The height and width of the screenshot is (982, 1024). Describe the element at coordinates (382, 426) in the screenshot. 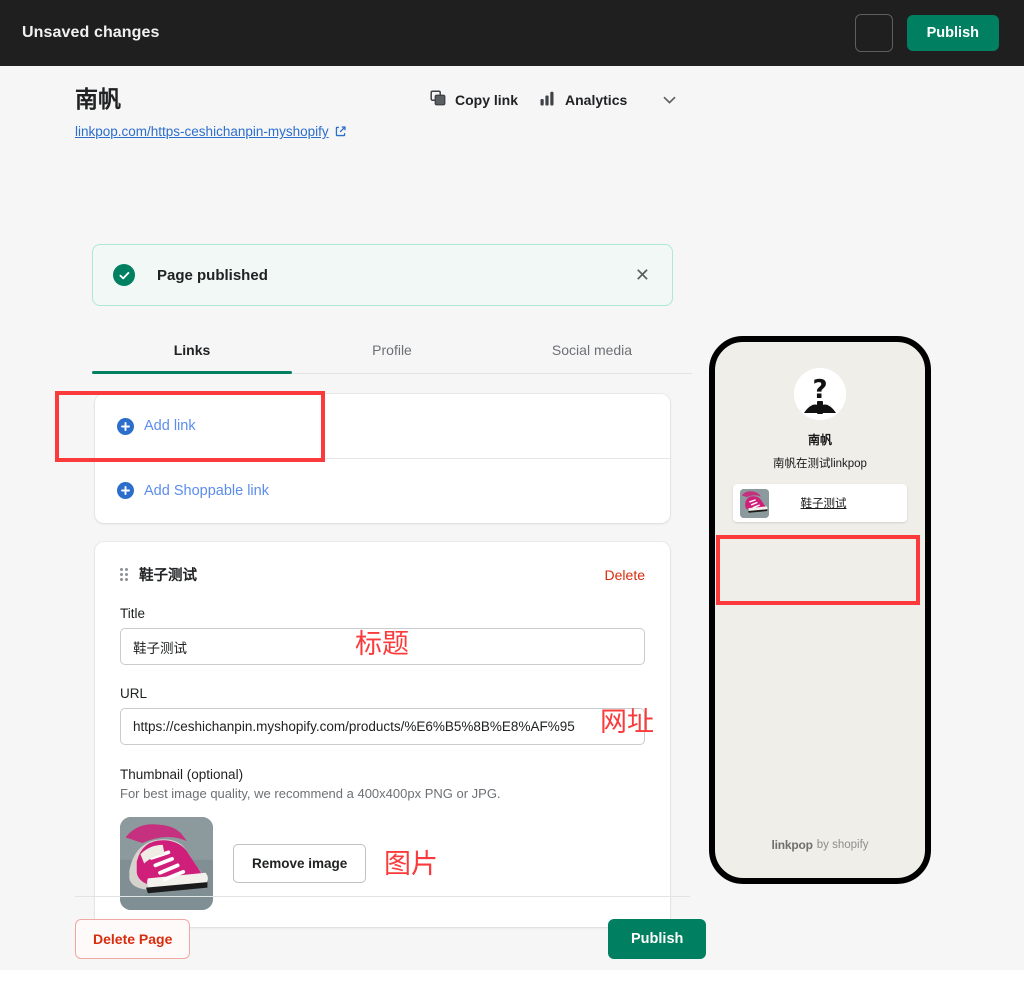

I see `add-link-row: Add link` at that location.